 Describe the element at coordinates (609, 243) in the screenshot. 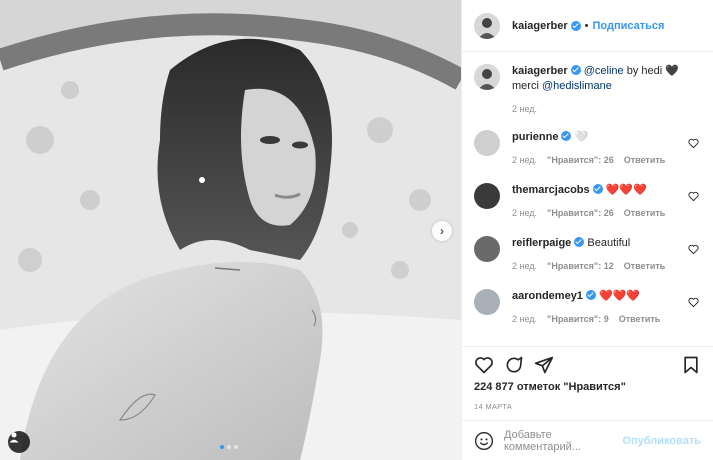

I see `comment-text: Beautiful` at that location.